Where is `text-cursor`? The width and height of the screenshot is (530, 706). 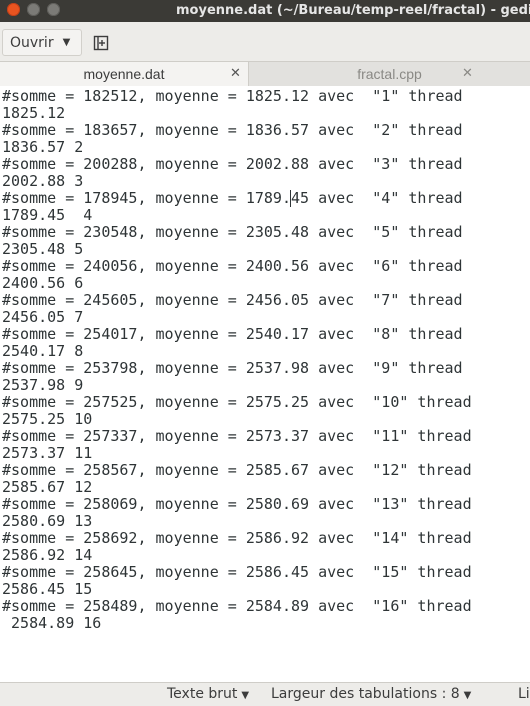
text-cursor is located at coordinates (290, 198).